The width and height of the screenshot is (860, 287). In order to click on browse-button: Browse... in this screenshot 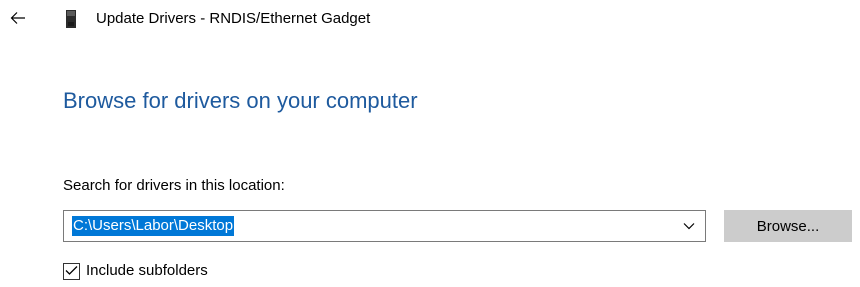, I will do `click(788, 226)`.